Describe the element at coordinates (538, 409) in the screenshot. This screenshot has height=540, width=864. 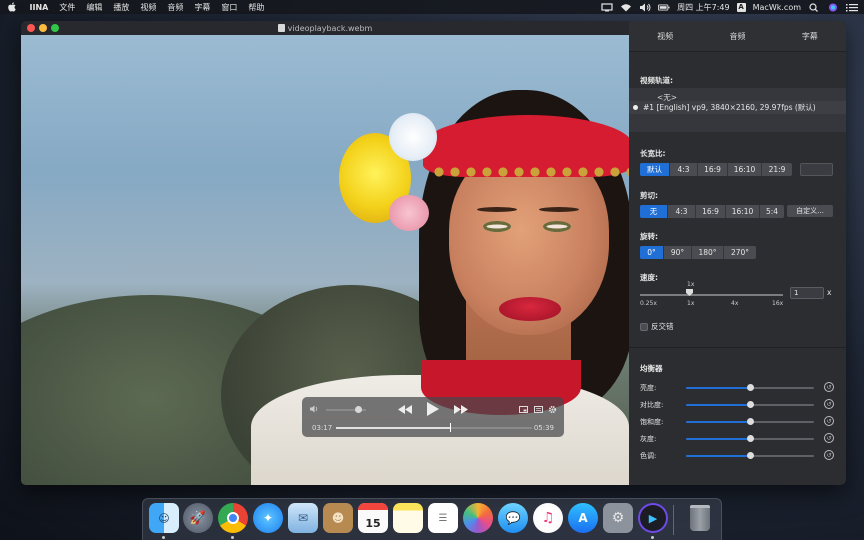
I see `playlist-icon` at that location.